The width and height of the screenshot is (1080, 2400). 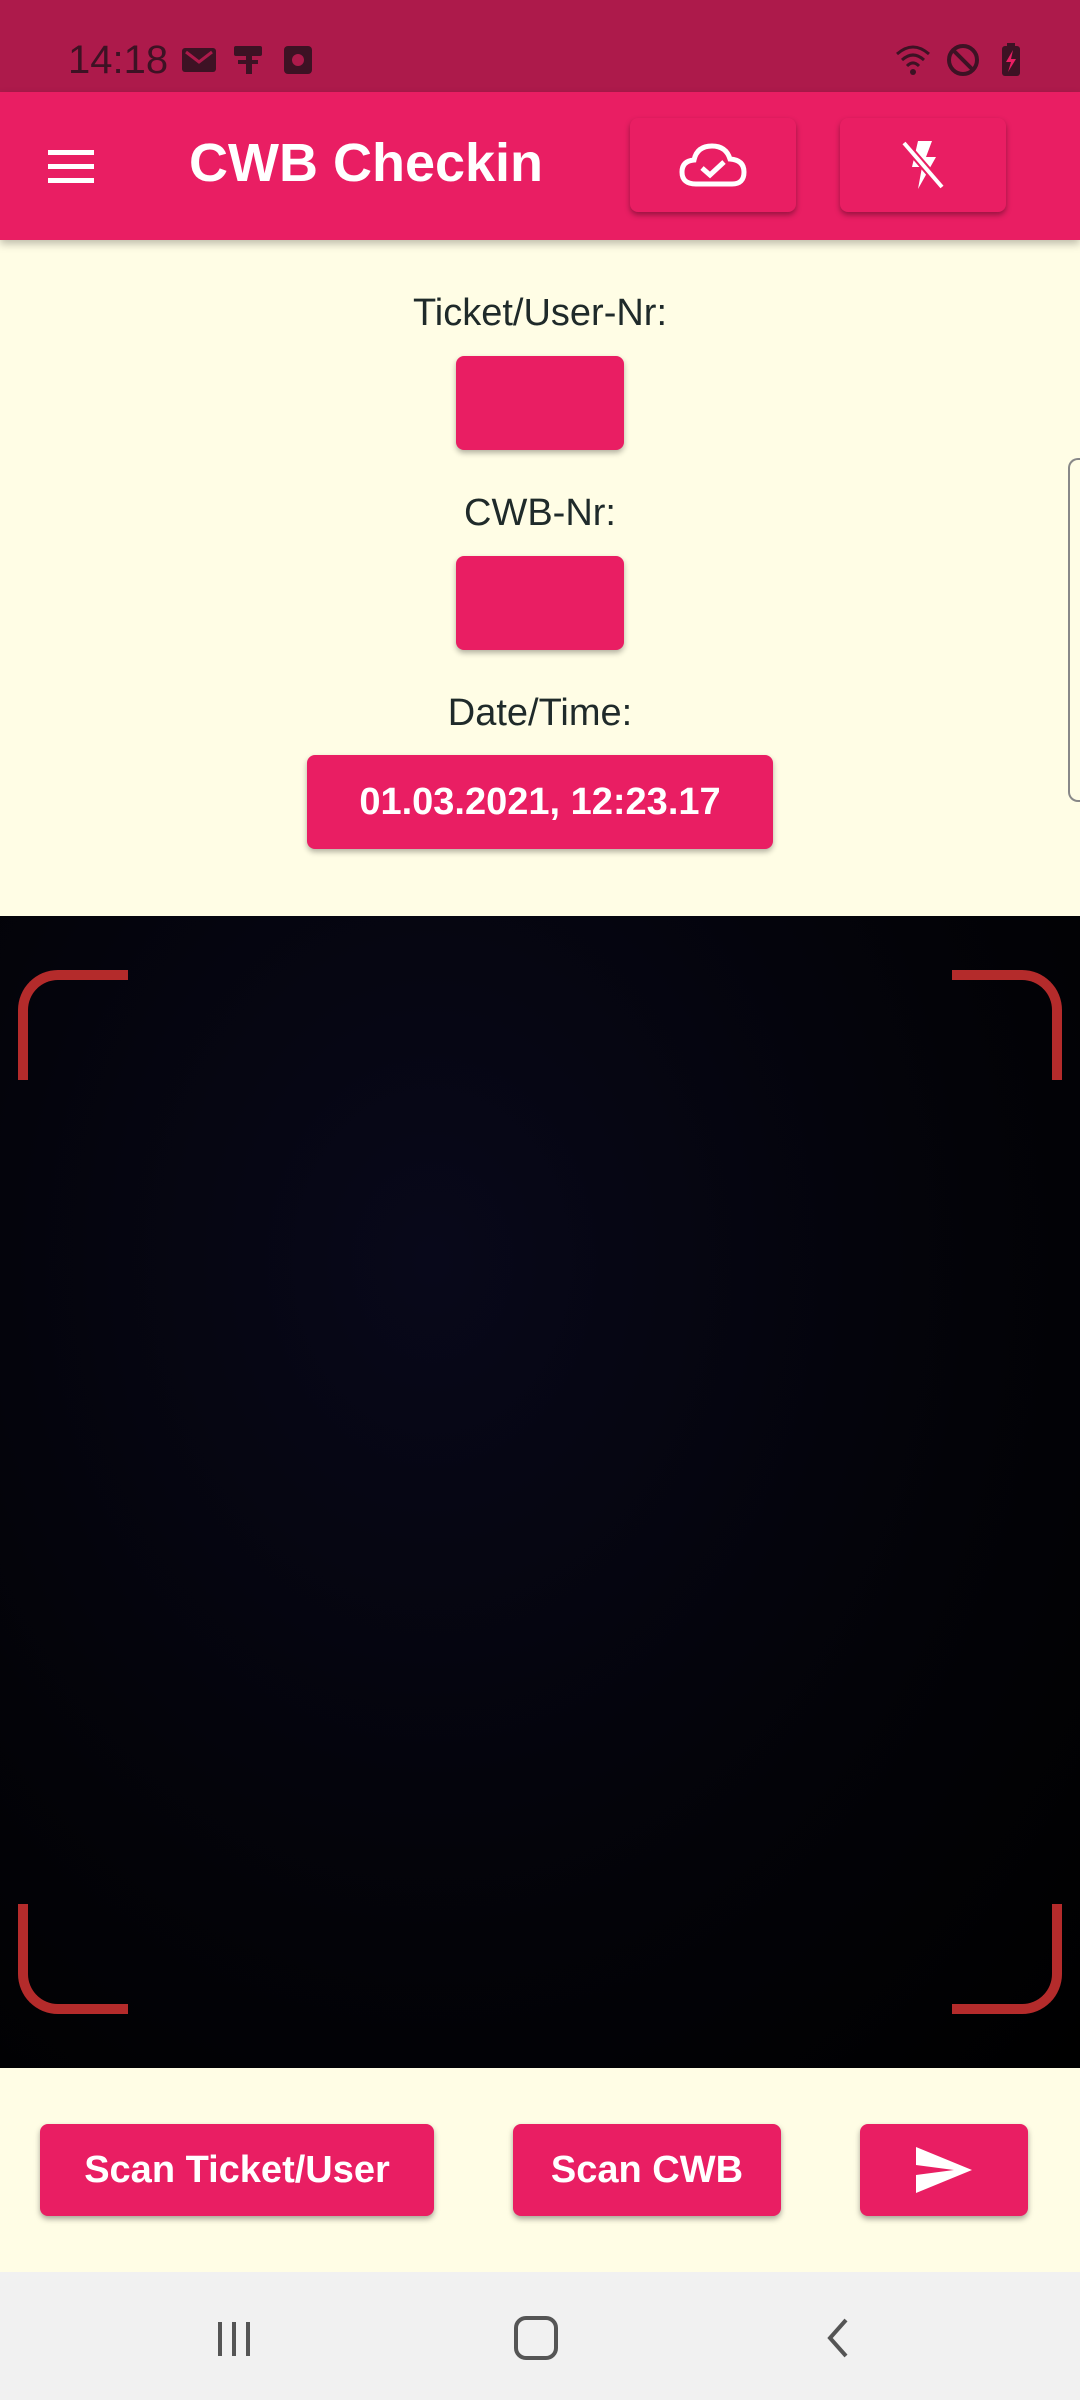 What do you see at coordinates (249, 60) in the screenshot?
I see `paint-roller-icon` at bounding box center [249, 60].